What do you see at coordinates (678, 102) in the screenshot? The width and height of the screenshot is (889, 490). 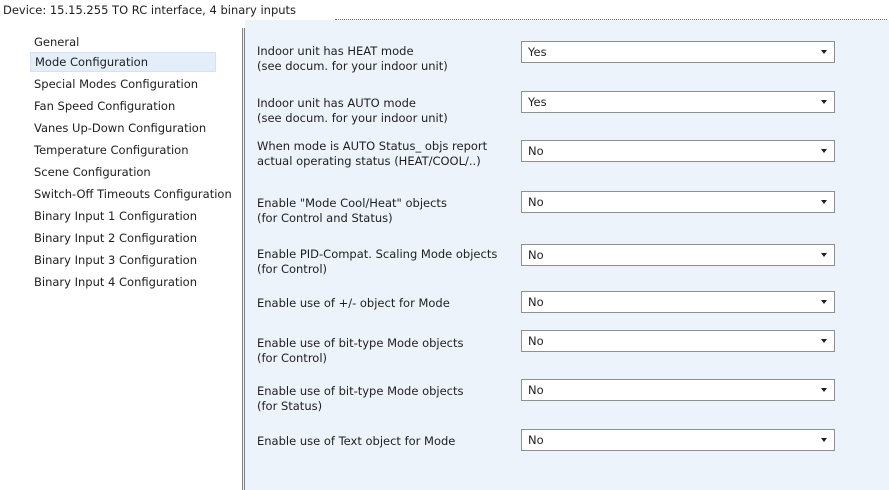 I see `auto-mode-select: Yes` at bounding box center [678, 102].